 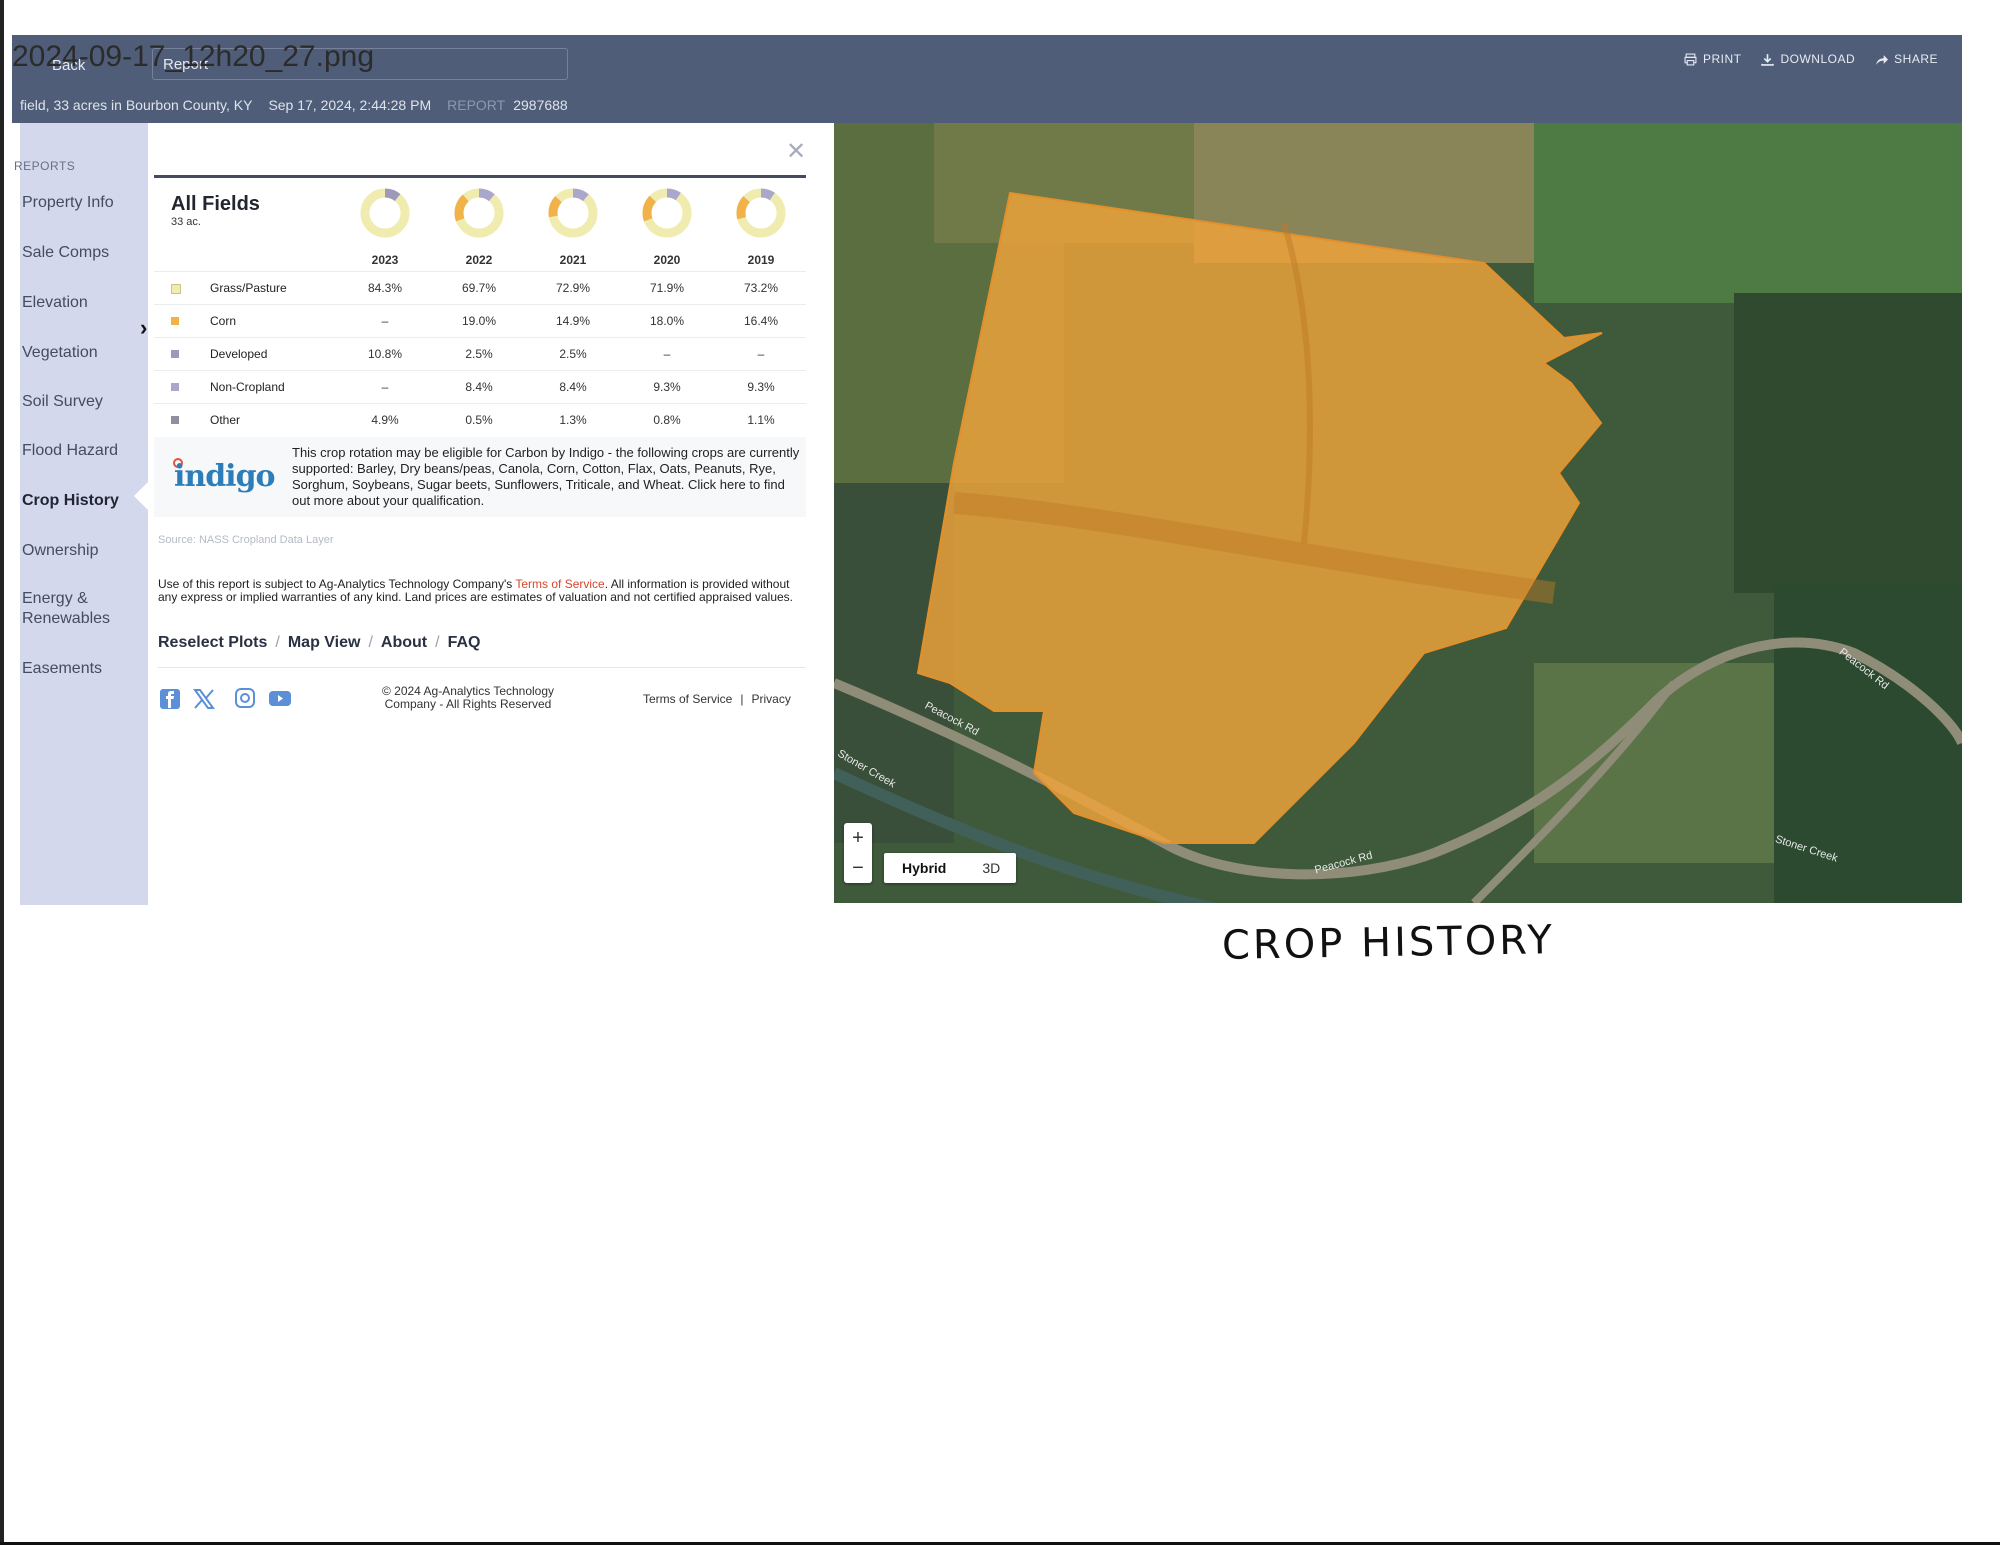 What do you see at coordinates (193, 56) in the screenshot?
I see `file-name-overlay: 2024-09-17_12h20_27.png` at bounding box center [193, 56].